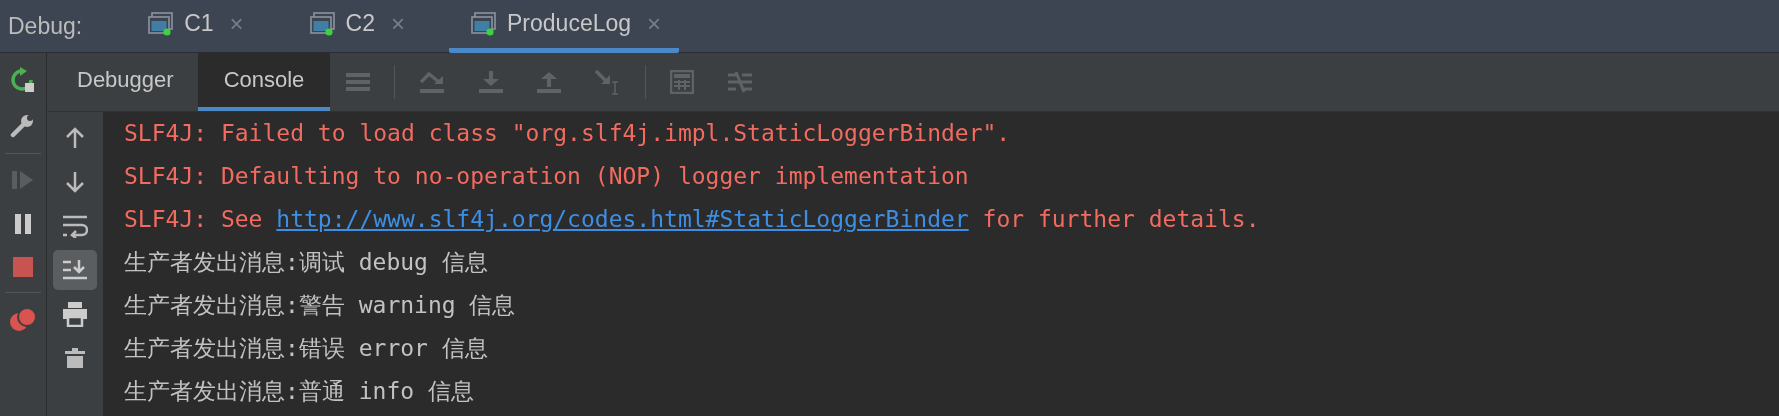  Describe the element at coordinates (75, 138) in the screenshot. I see `up-arrow-icon` at that location.